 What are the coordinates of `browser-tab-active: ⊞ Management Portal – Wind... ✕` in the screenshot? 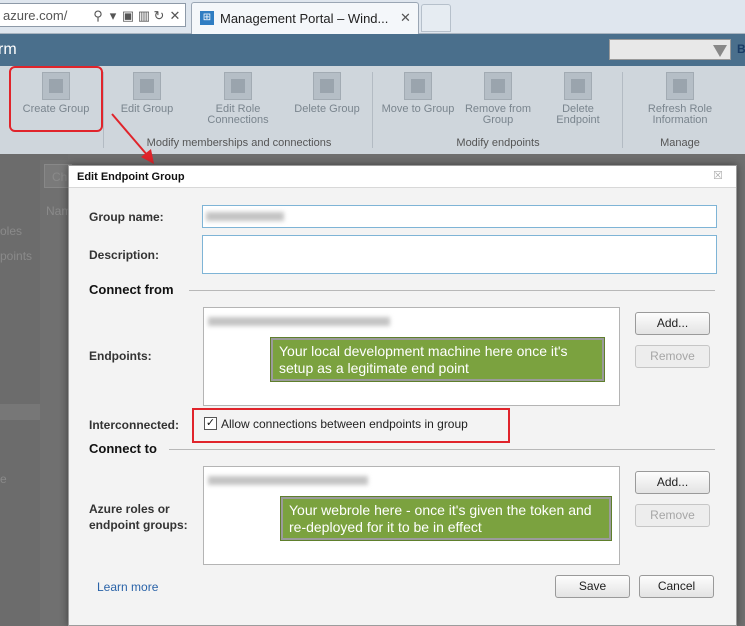 It's located at (305, 18).